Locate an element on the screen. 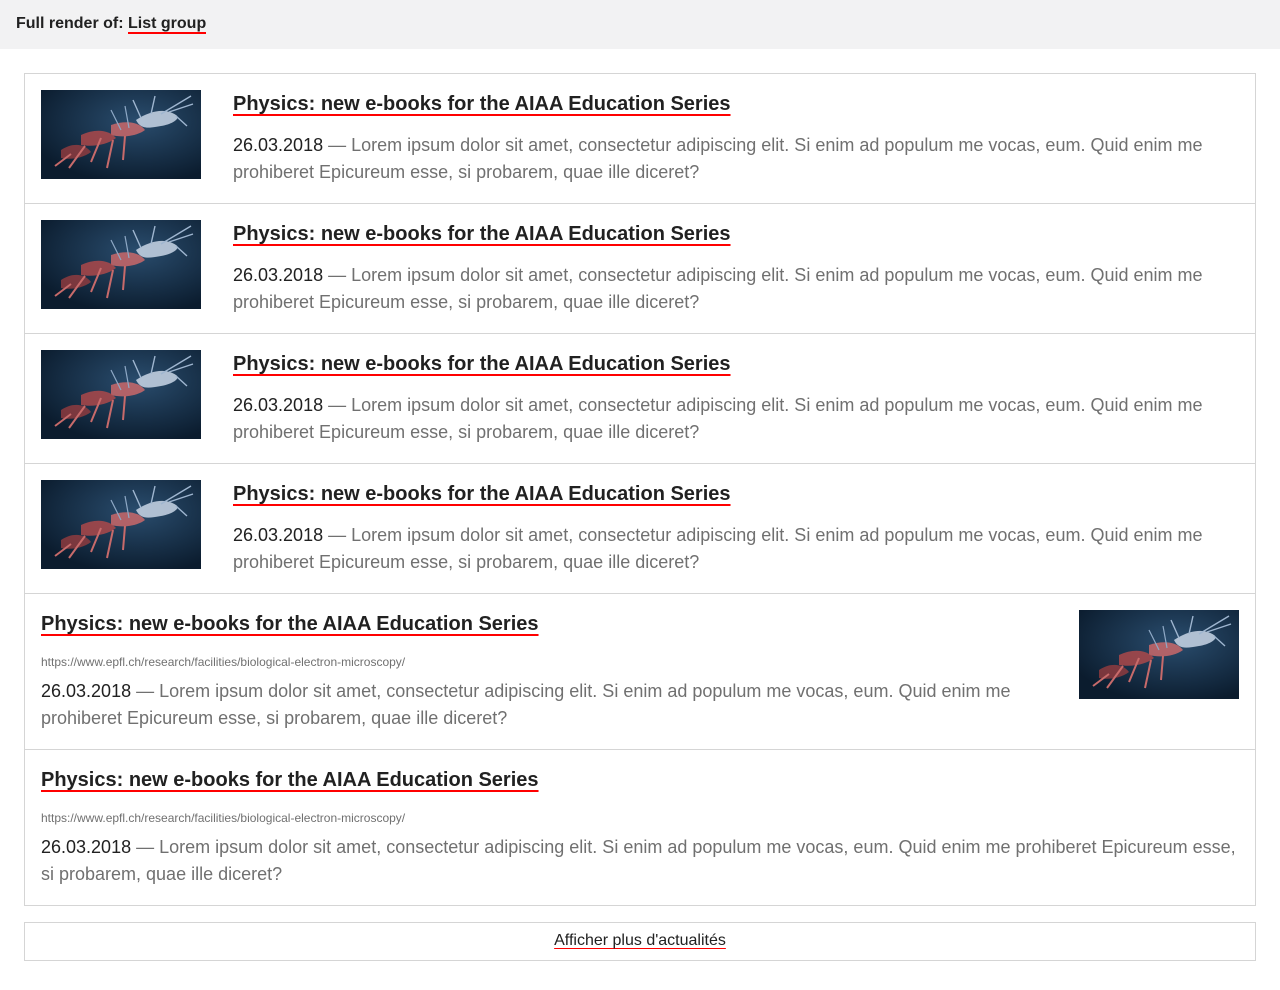  render-header: Full render of: List group is located at coordinates (640, 24).